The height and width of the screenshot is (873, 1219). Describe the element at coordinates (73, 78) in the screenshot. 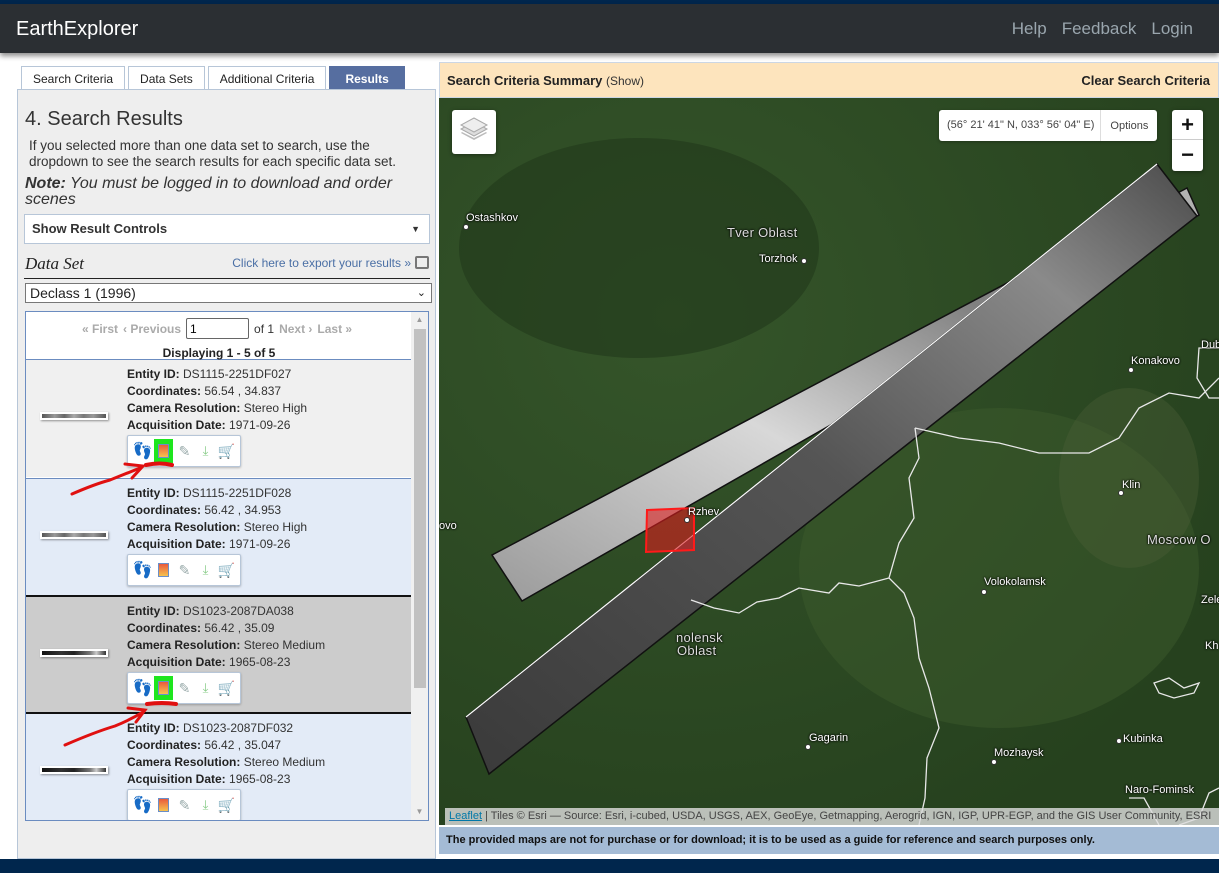

I see `tab-search-criteria: Search Criteria` at that location.